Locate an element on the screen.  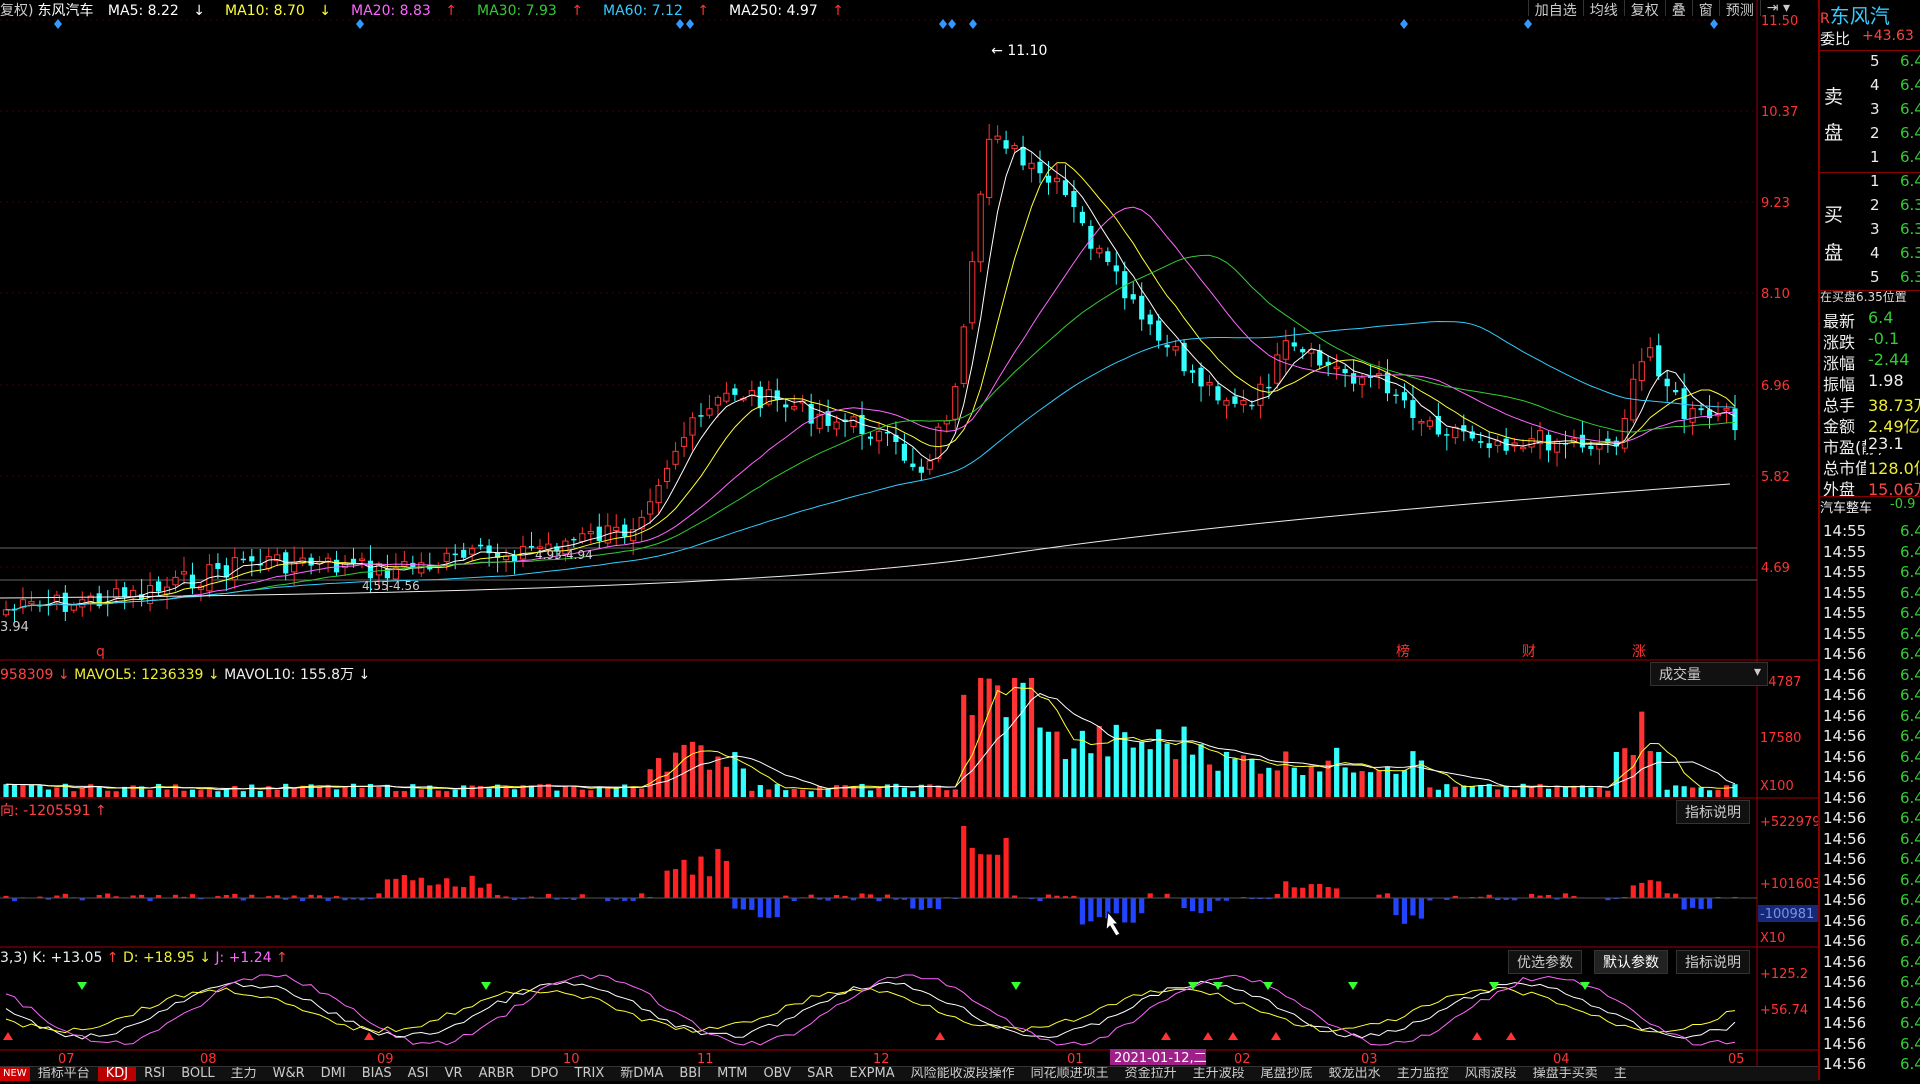
toolbar-button: 均线 is located at coordinates (1603, 8).